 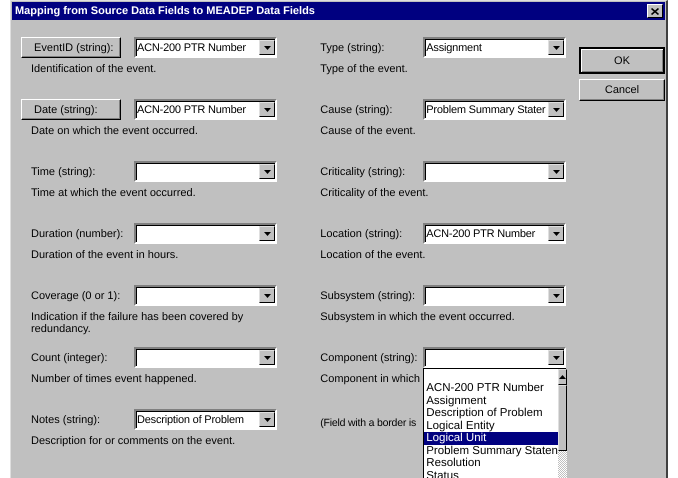 What do you see at coordinates (356, 110) in the screenshot?
I see `field-label: Cause (string):` at bounding box center [356, 110].